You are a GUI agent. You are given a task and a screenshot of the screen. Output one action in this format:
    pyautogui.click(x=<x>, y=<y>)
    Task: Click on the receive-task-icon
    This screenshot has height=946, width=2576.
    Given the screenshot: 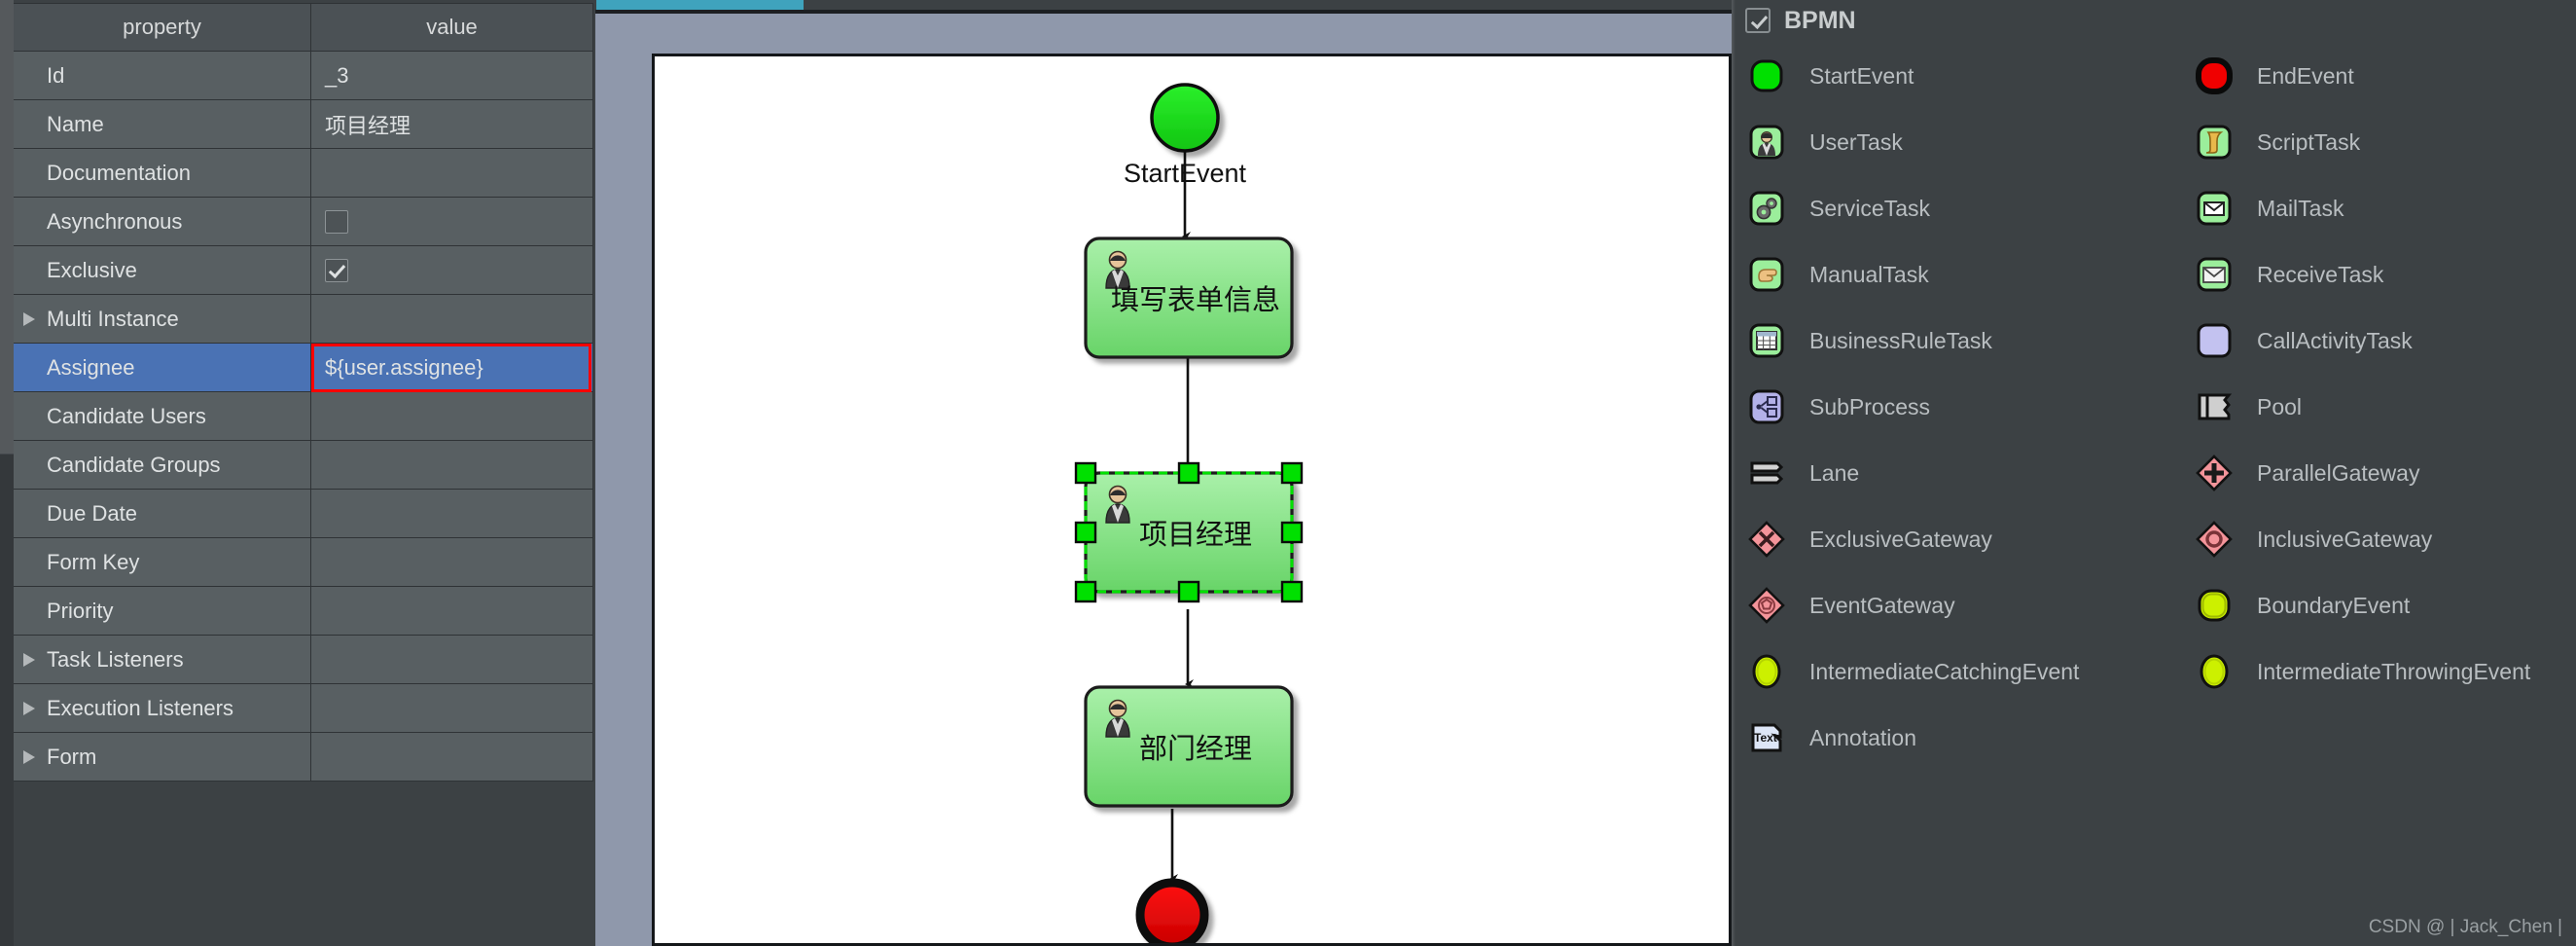 What is the action you would take?
    pyautogui.click(x=2214, y=274)
    